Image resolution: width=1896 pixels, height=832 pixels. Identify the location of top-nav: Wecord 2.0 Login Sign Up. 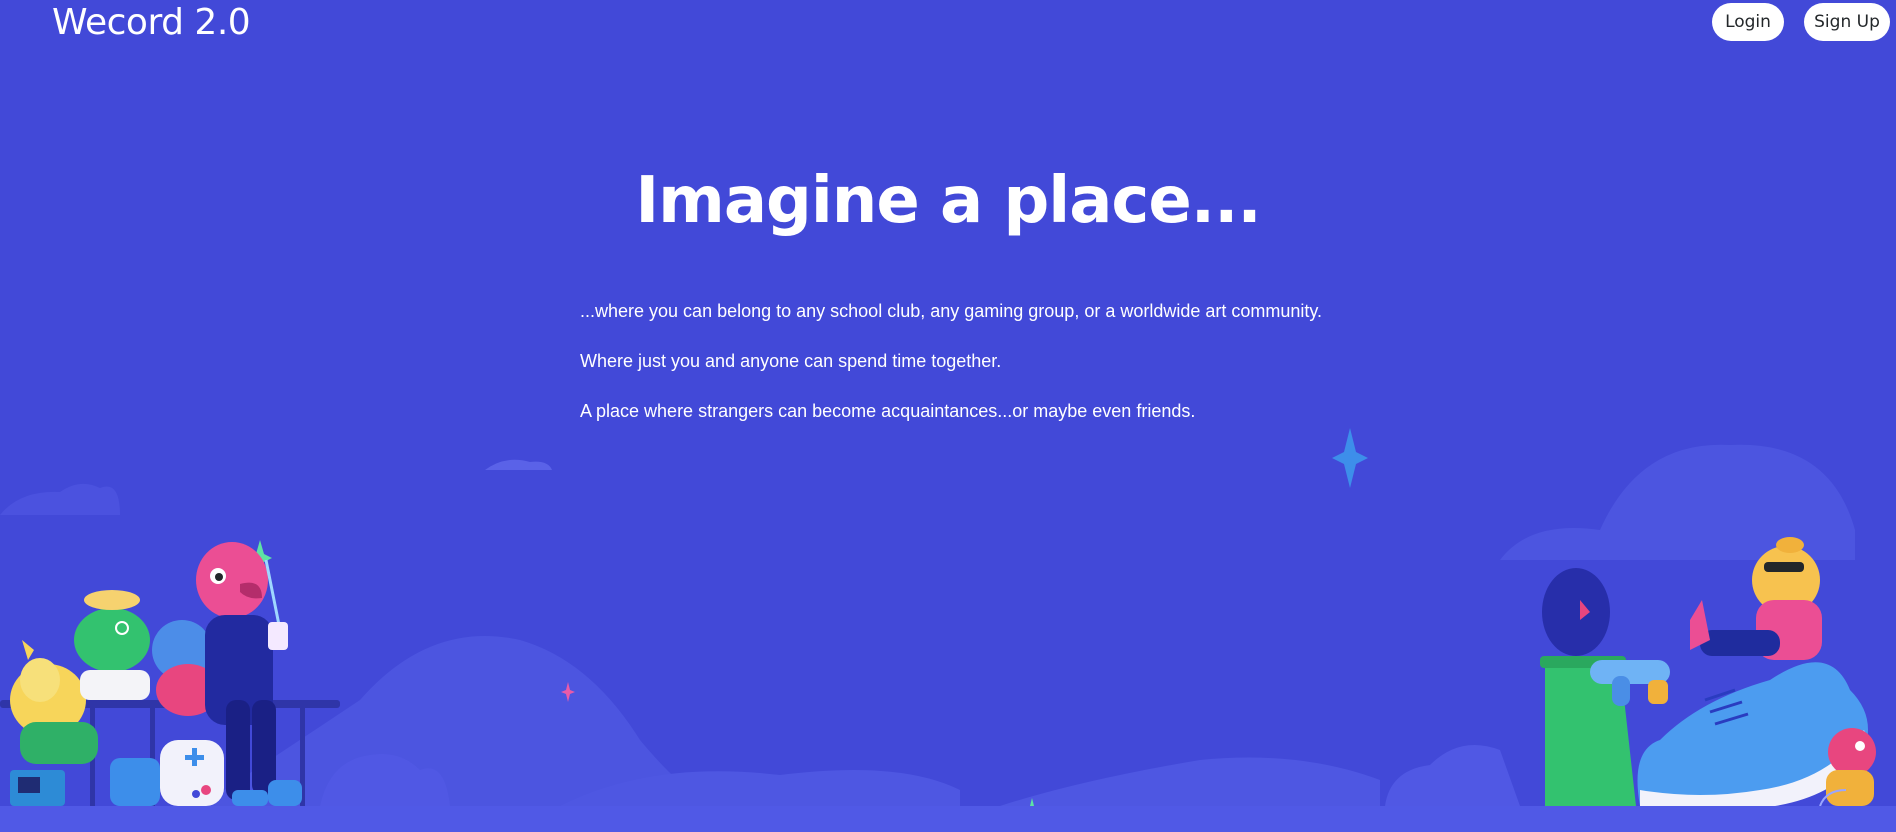
(948, 30).